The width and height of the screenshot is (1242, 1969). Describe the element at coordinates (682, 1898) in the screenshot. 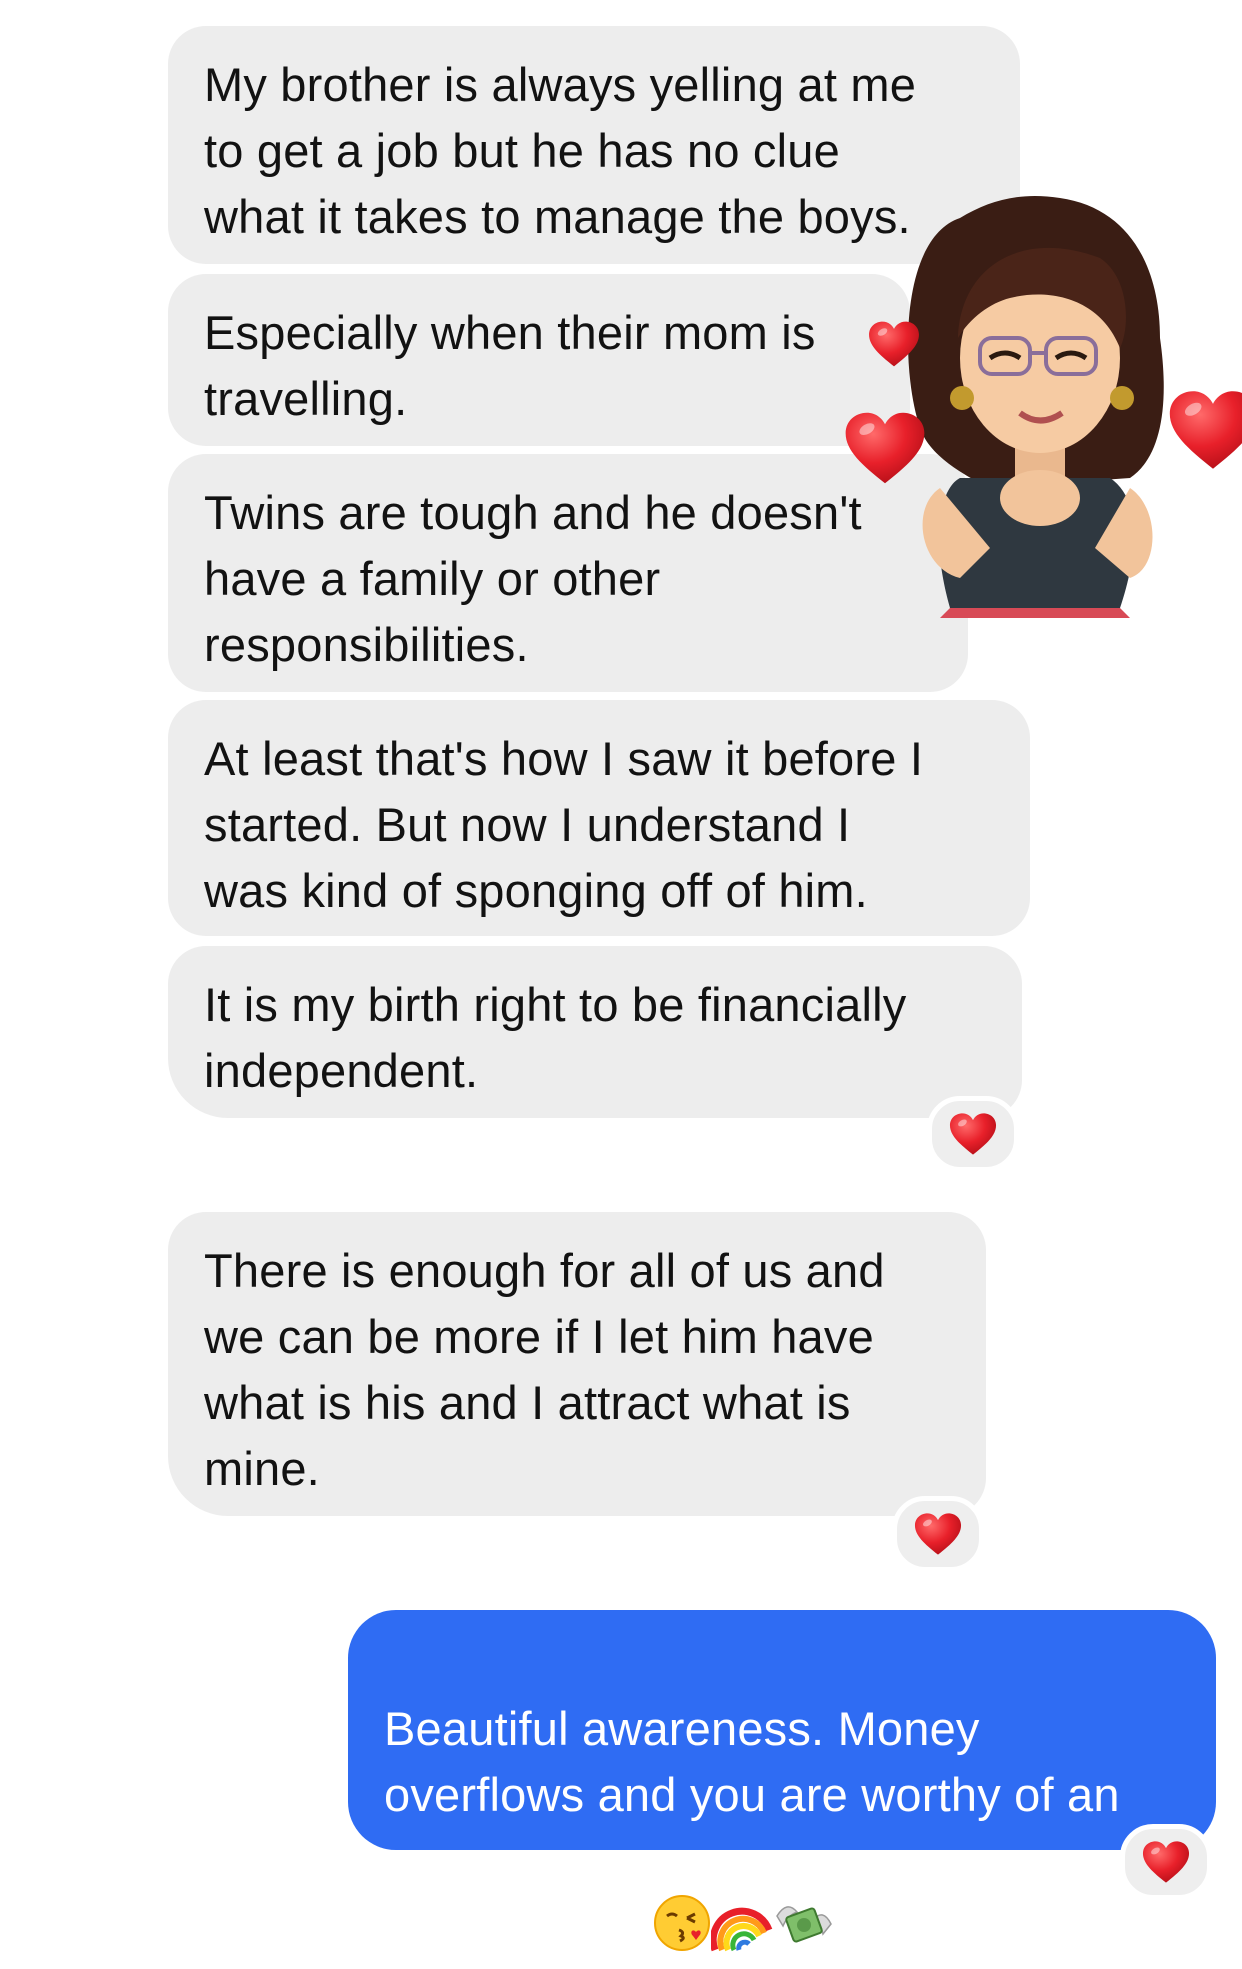

I see `kissing-face-icon` at that location.